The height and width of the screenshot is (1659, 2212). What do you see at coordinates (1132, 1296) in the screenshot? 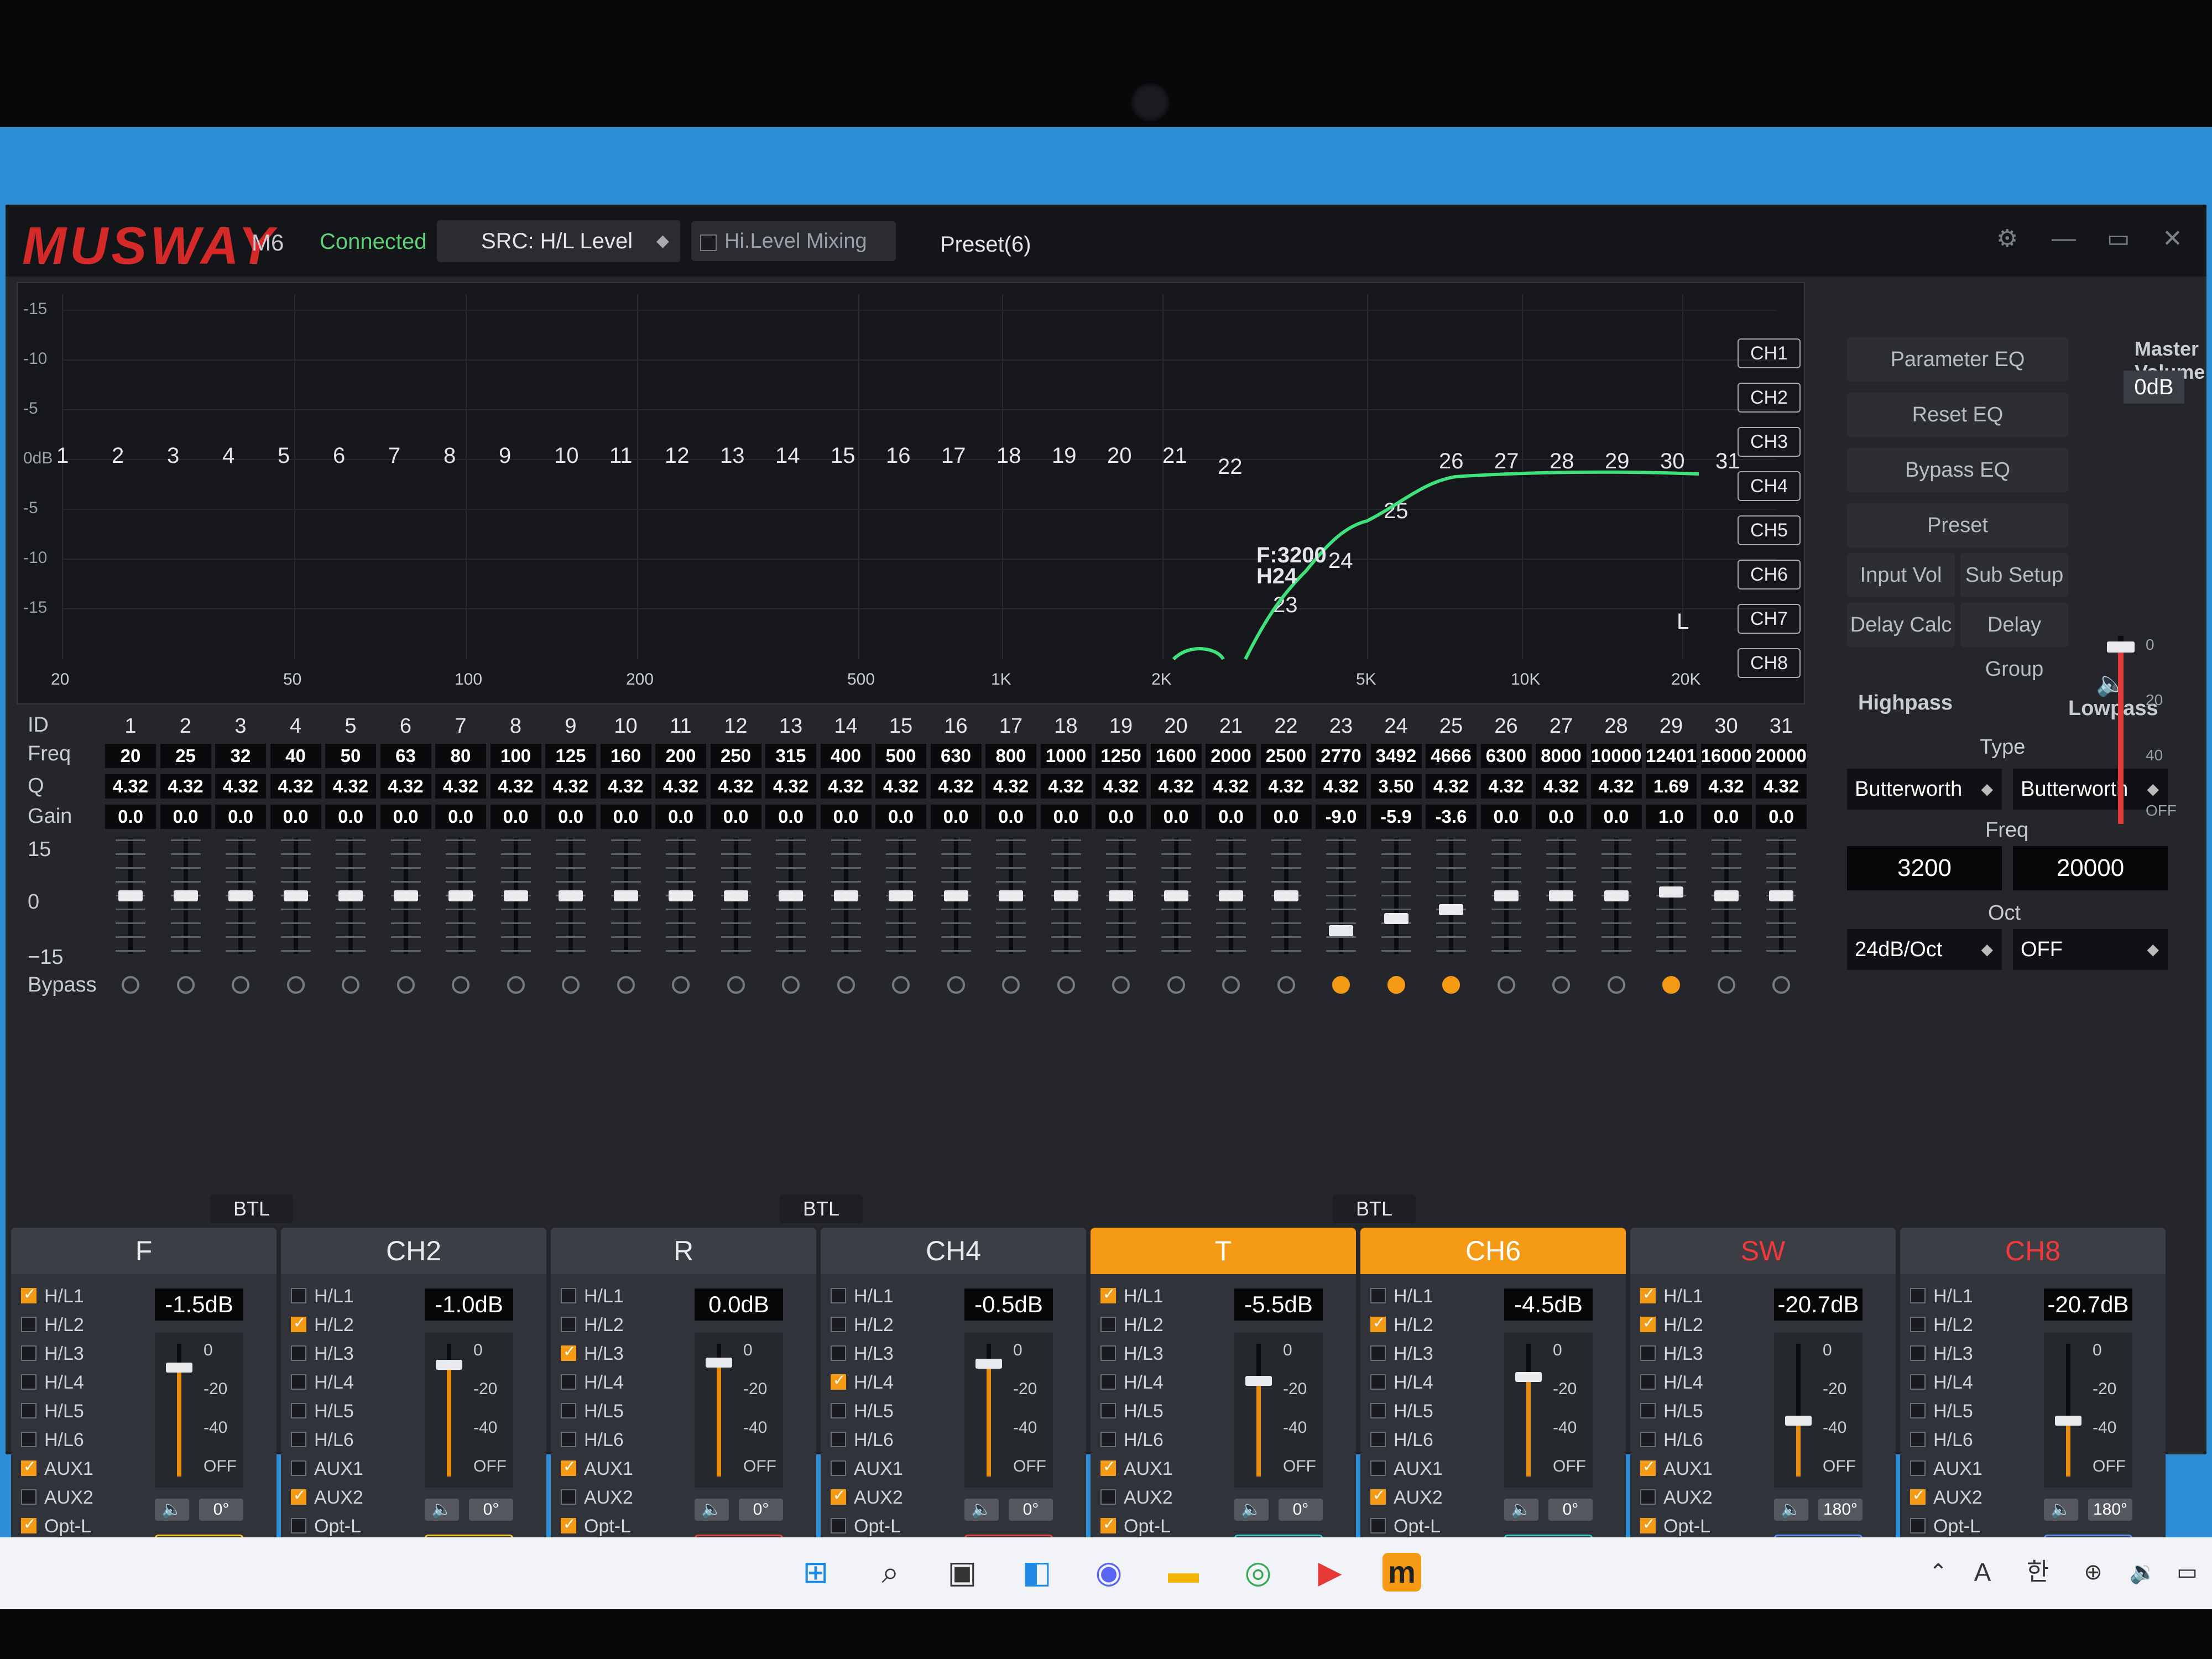
I see `input-hl1: H/L1` at bounding box center [1132, 1296].